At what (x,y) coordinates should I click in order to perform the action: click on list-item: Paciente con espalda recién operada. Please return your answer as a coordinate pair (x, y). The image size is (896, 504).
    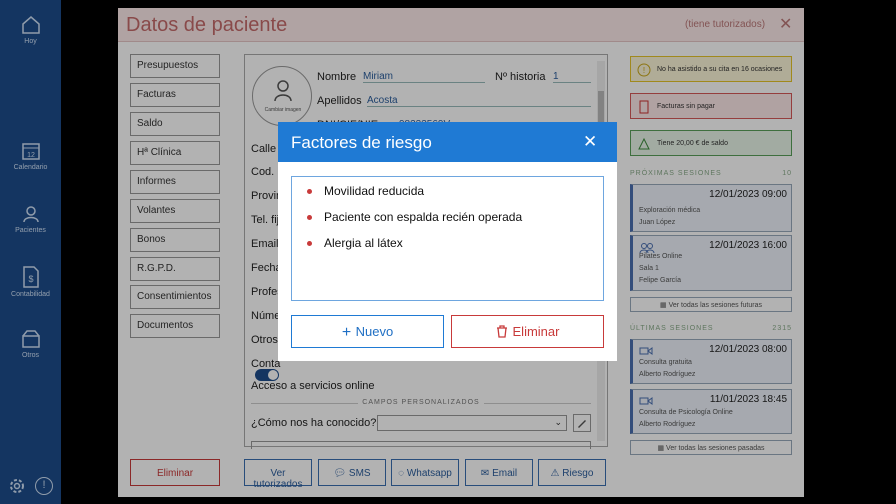
    Looking at the image, I should click on (414, 217).